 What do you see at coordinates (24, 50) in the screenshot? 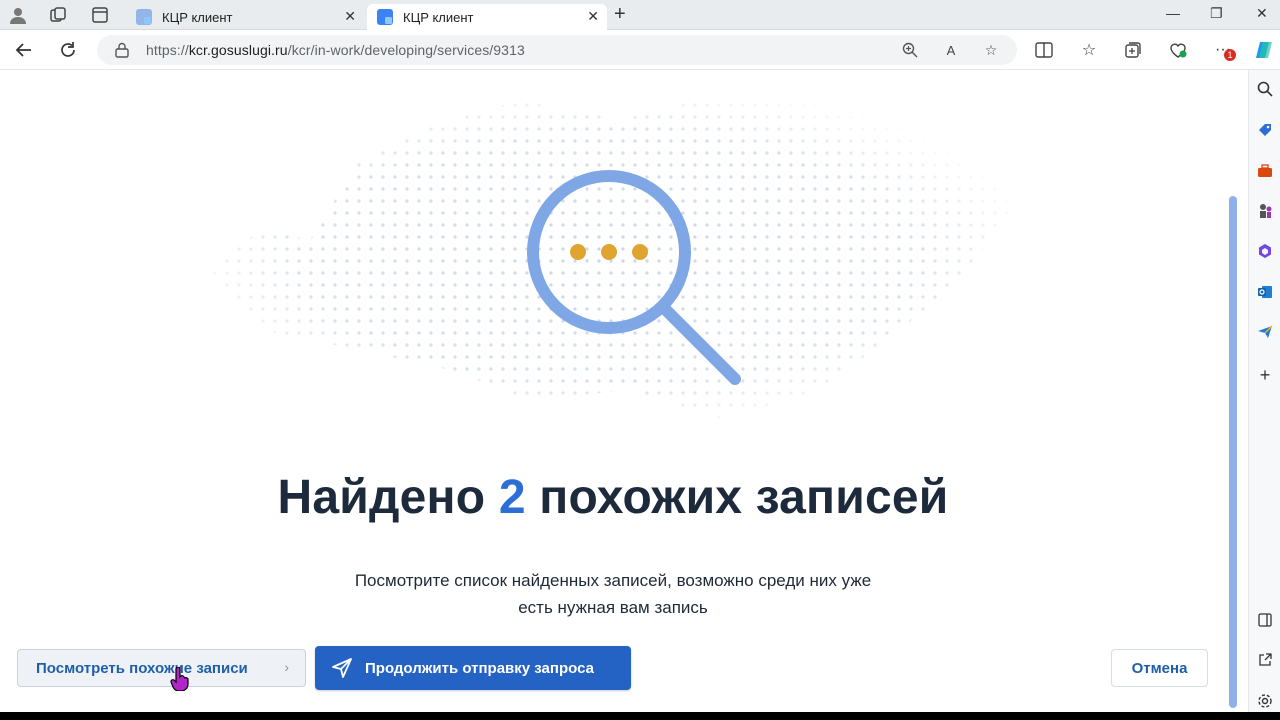
I see `back-icon` at bounding box center [24, 50].